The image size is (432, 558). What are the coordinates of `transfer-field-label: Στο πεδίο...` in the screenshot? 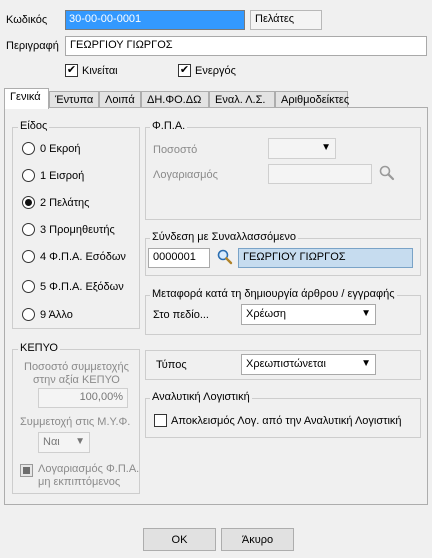 It's located at (181, 315).